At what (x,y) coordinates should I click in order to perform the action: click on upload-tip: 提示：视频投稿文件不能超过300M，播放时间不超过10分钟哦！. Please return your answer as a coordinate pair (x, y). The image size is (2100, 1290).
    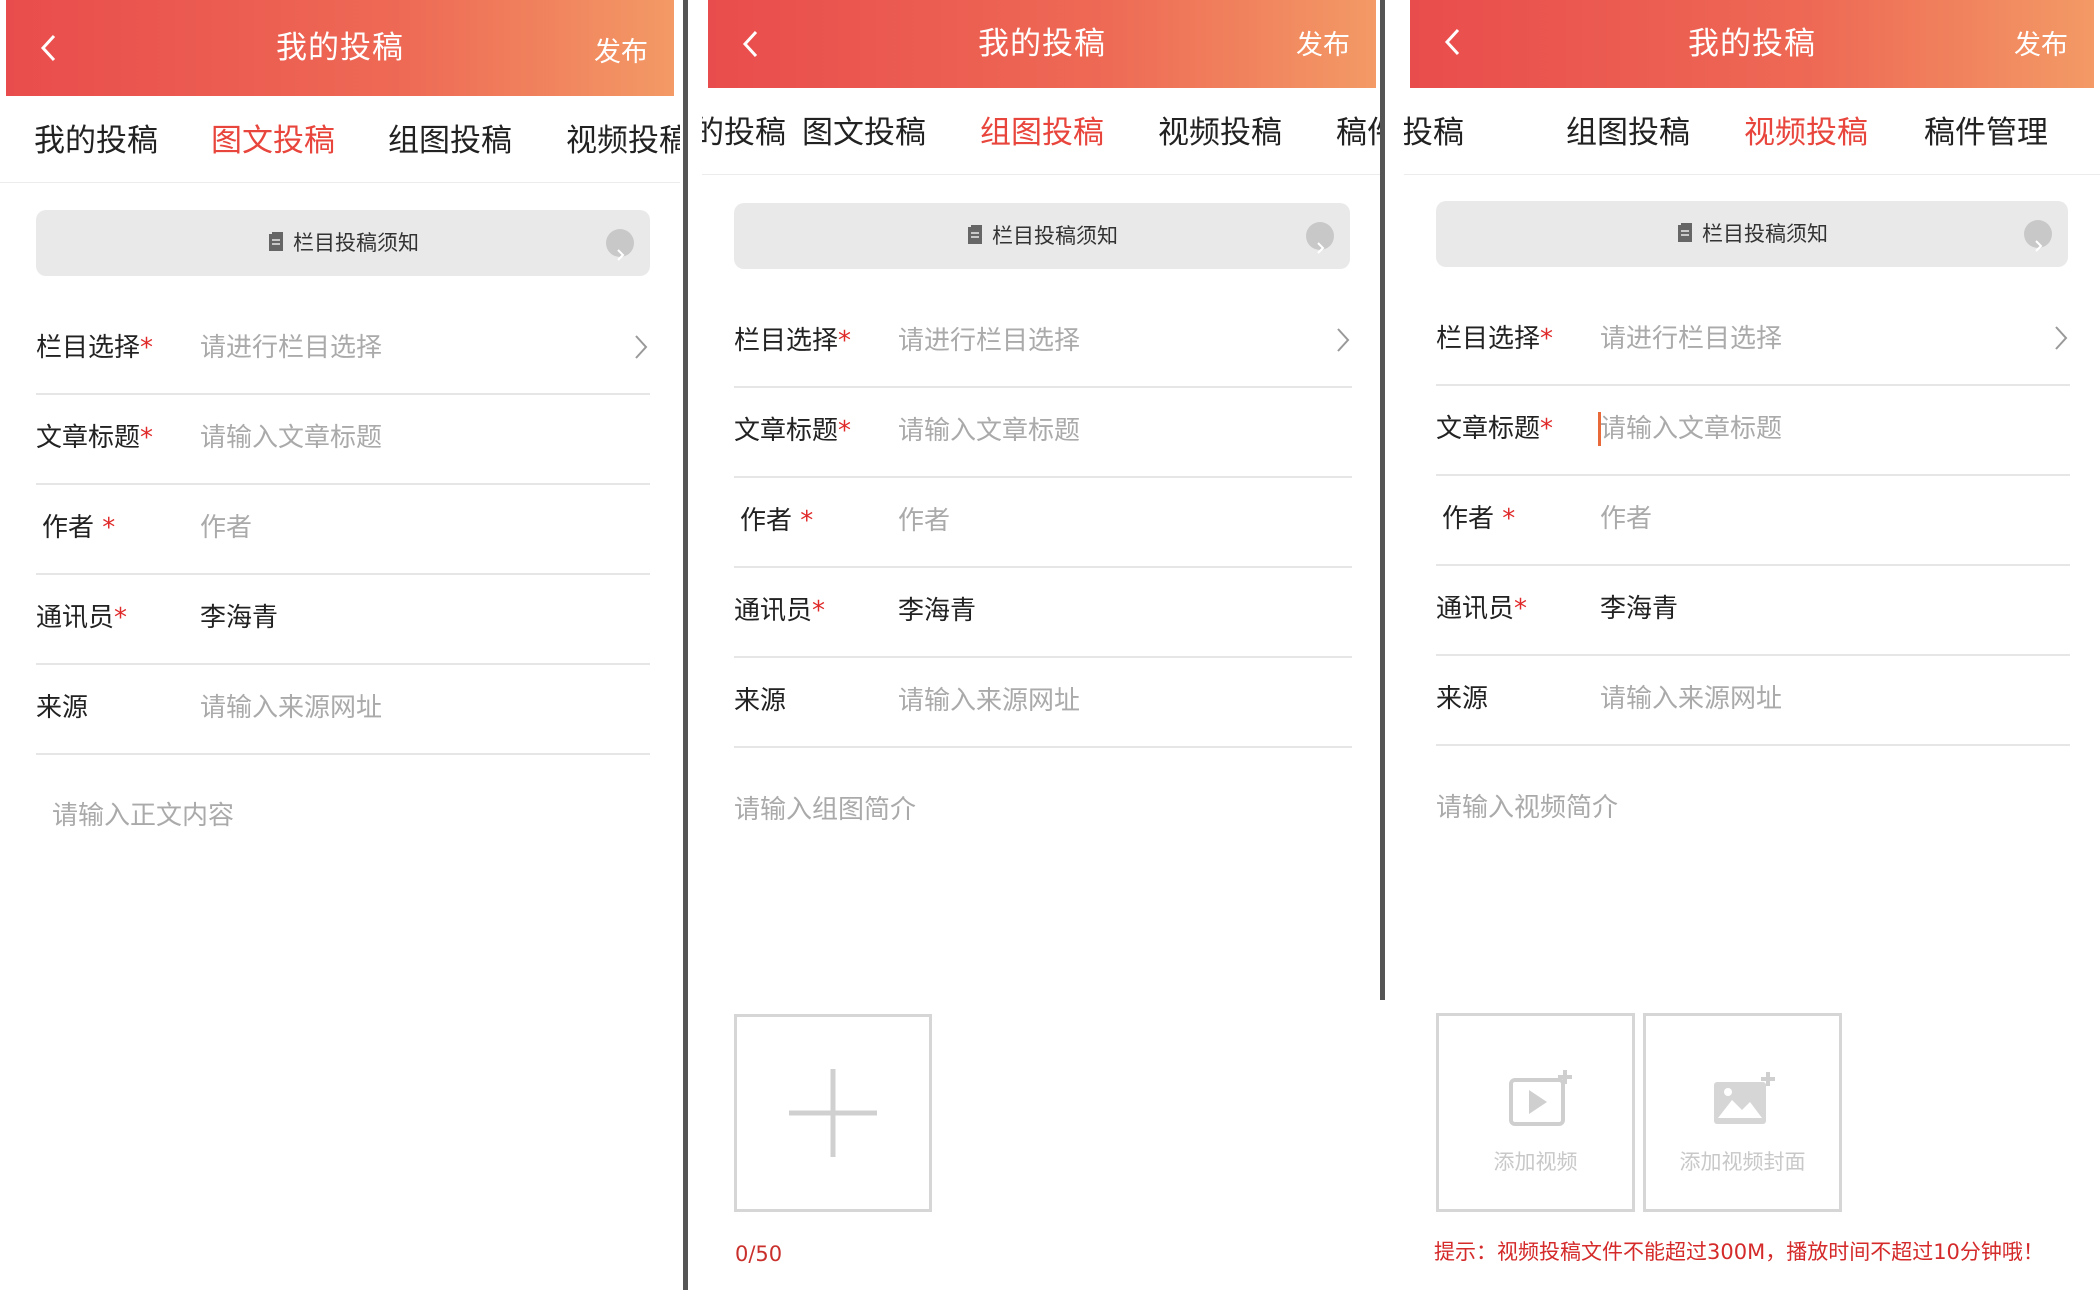
    Looking at the image, I should click on (1739, 1252).